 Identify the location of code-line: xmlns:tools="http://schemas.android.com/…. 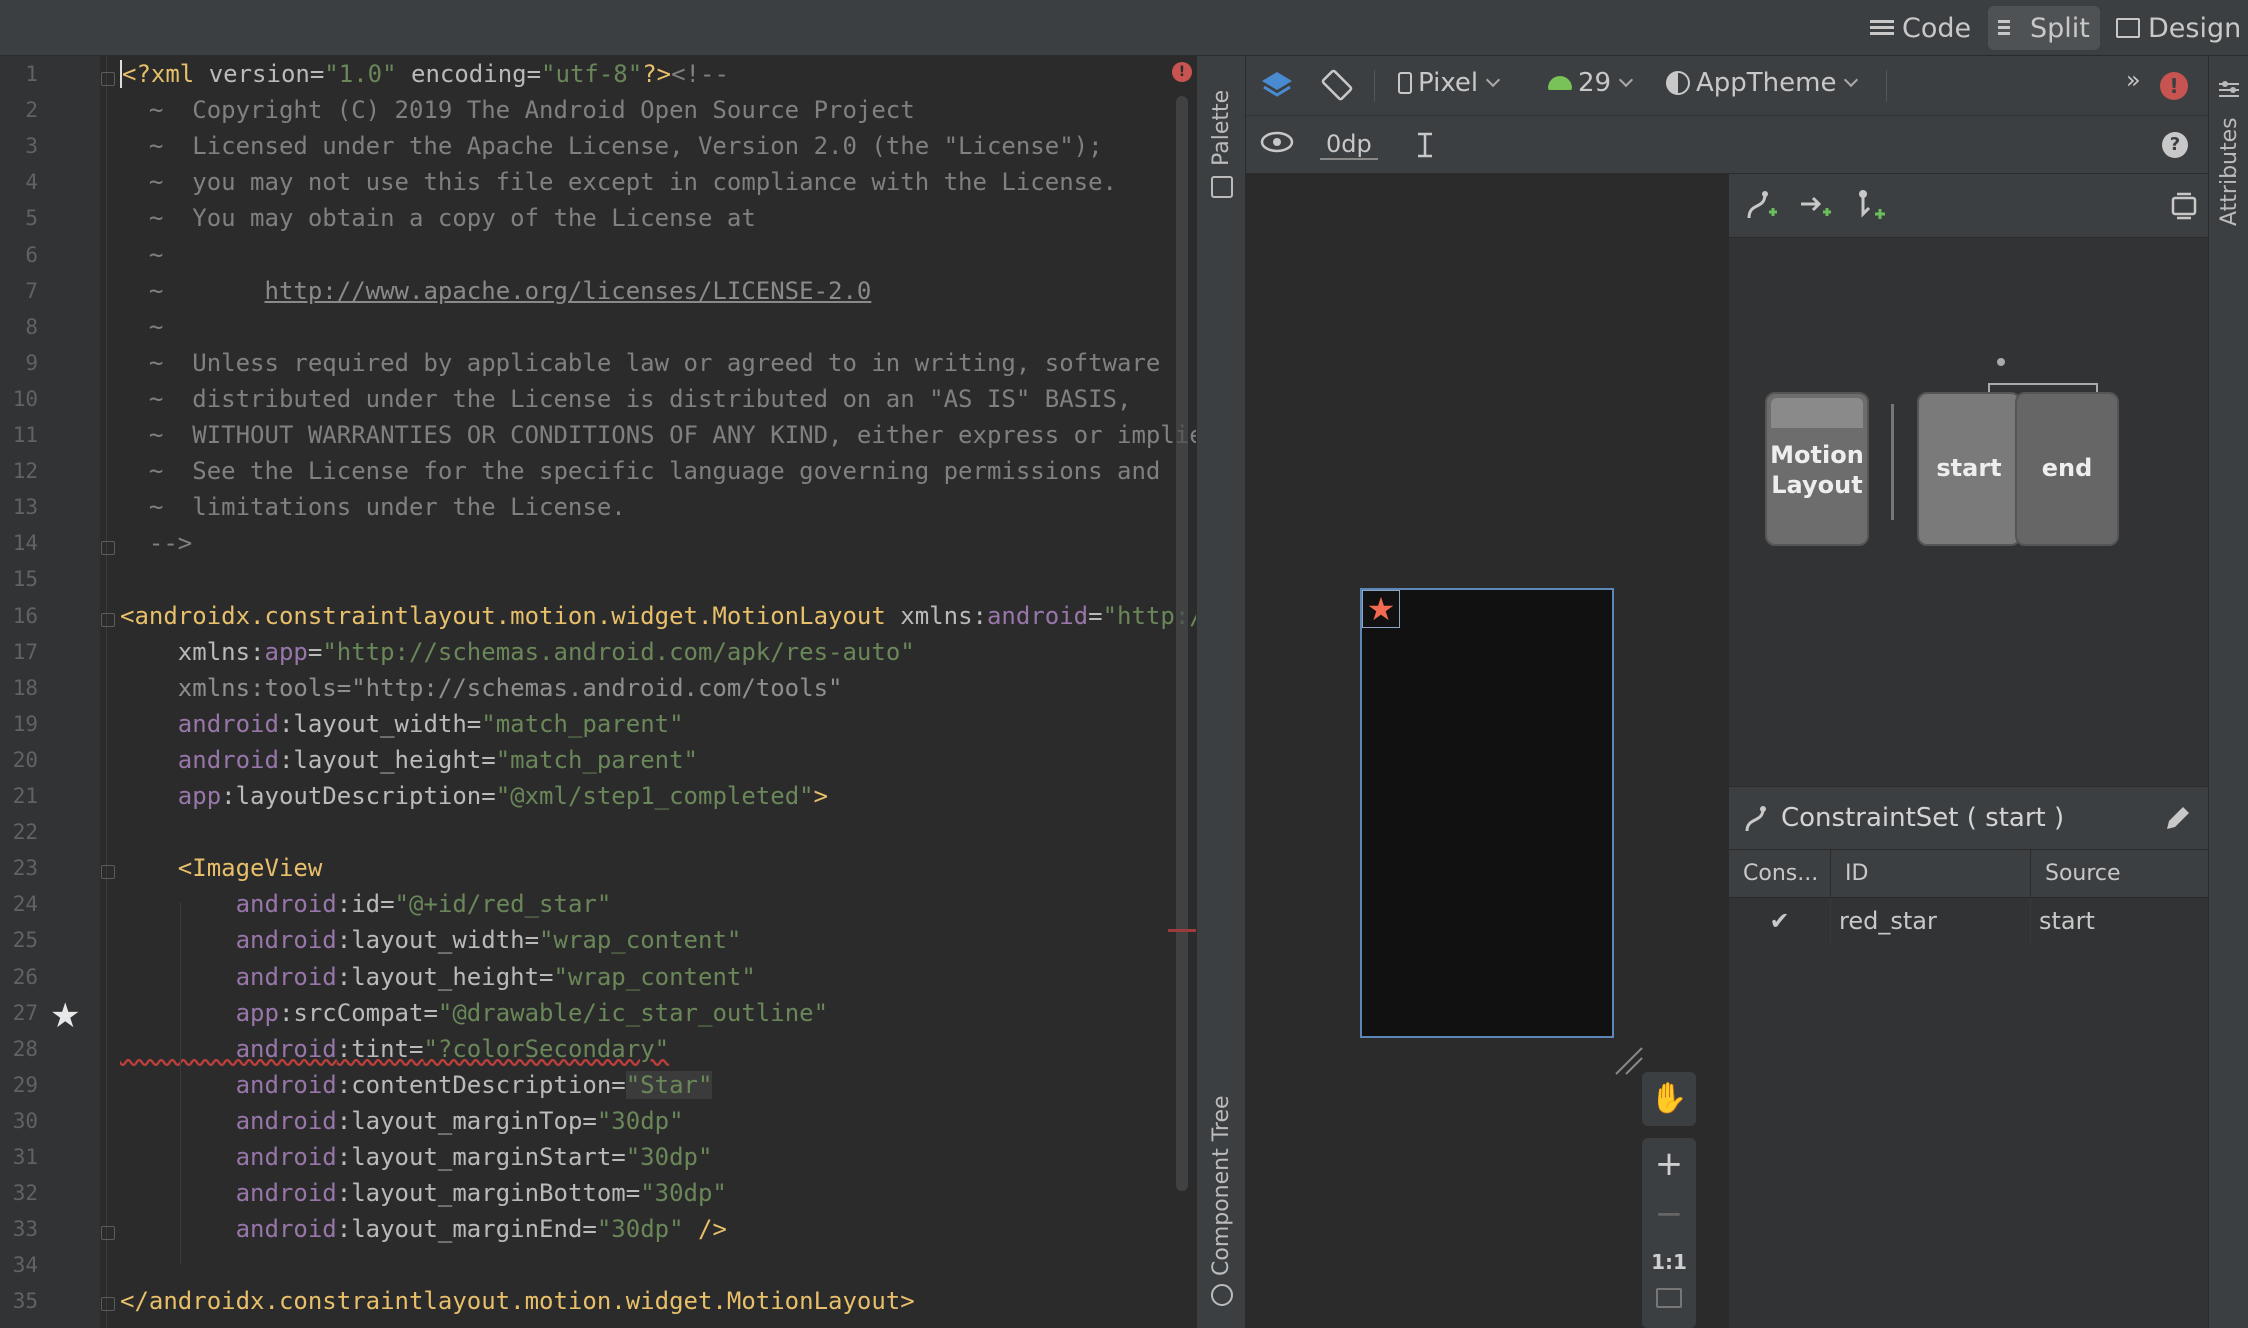
(481, 688).